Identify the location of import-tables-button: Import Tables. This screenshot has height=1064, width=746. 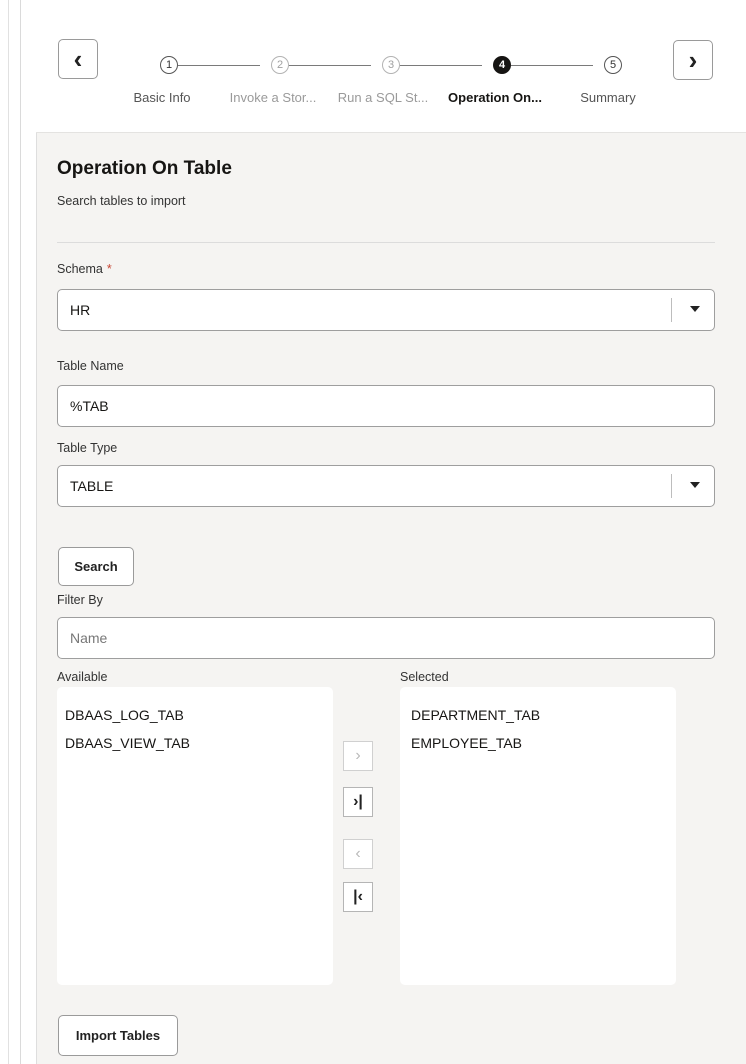
(118, 1035).